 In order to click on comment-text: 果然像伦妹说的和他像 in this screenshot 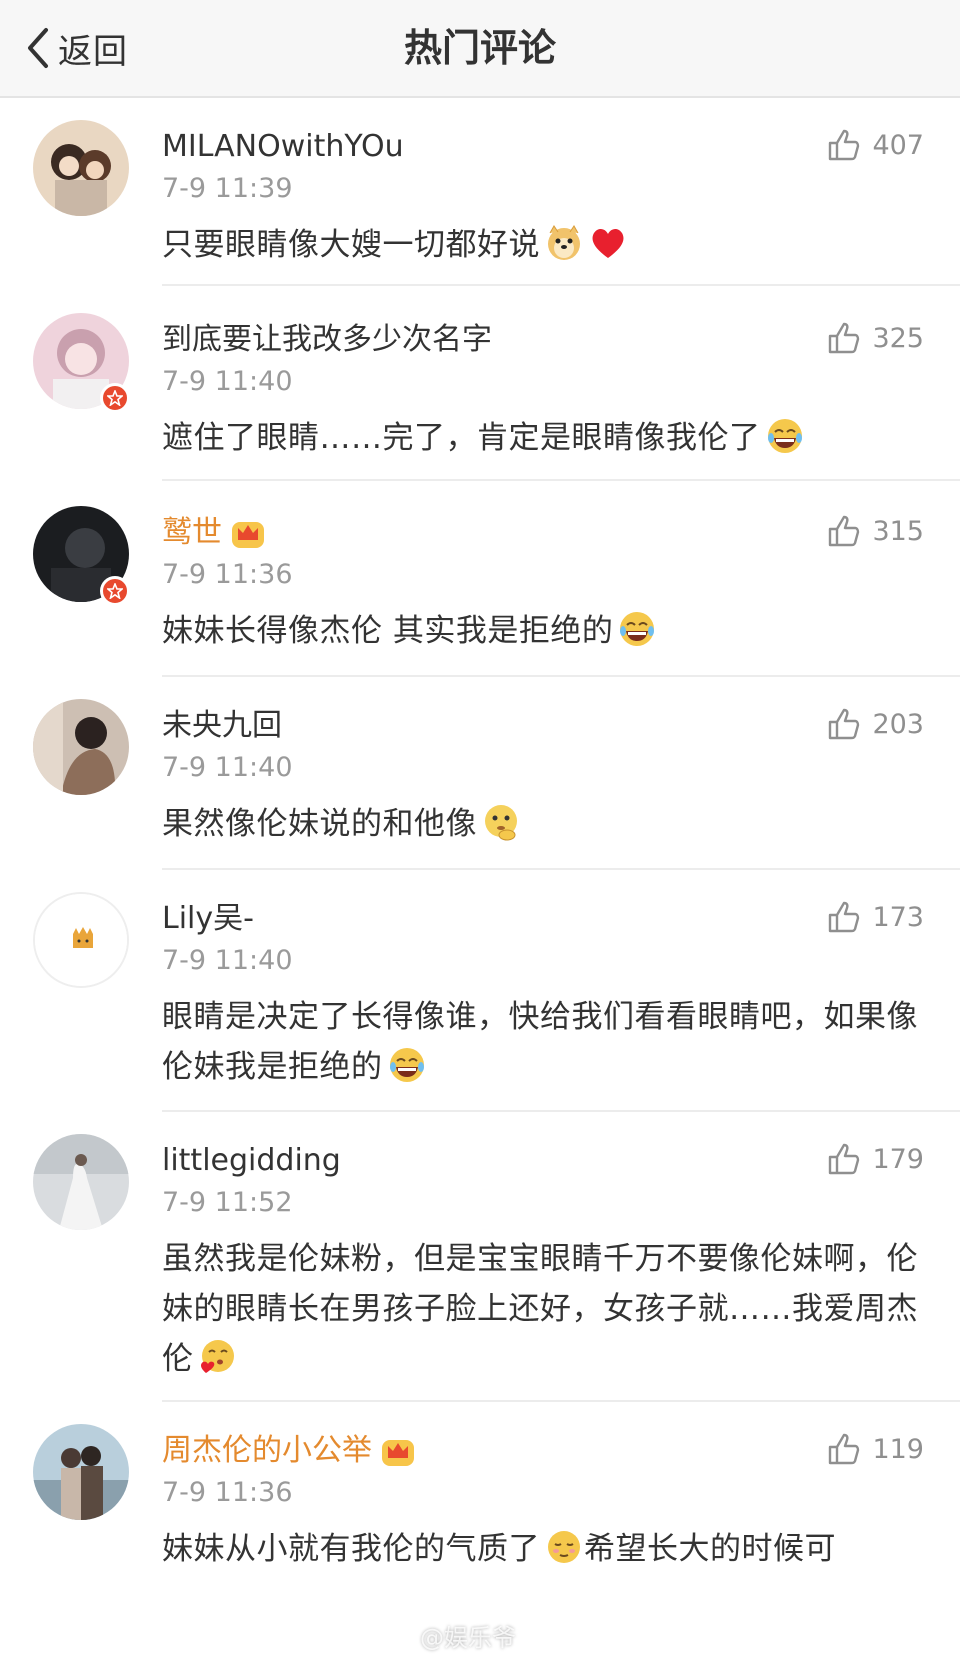, I will do `click(546, 824)`.